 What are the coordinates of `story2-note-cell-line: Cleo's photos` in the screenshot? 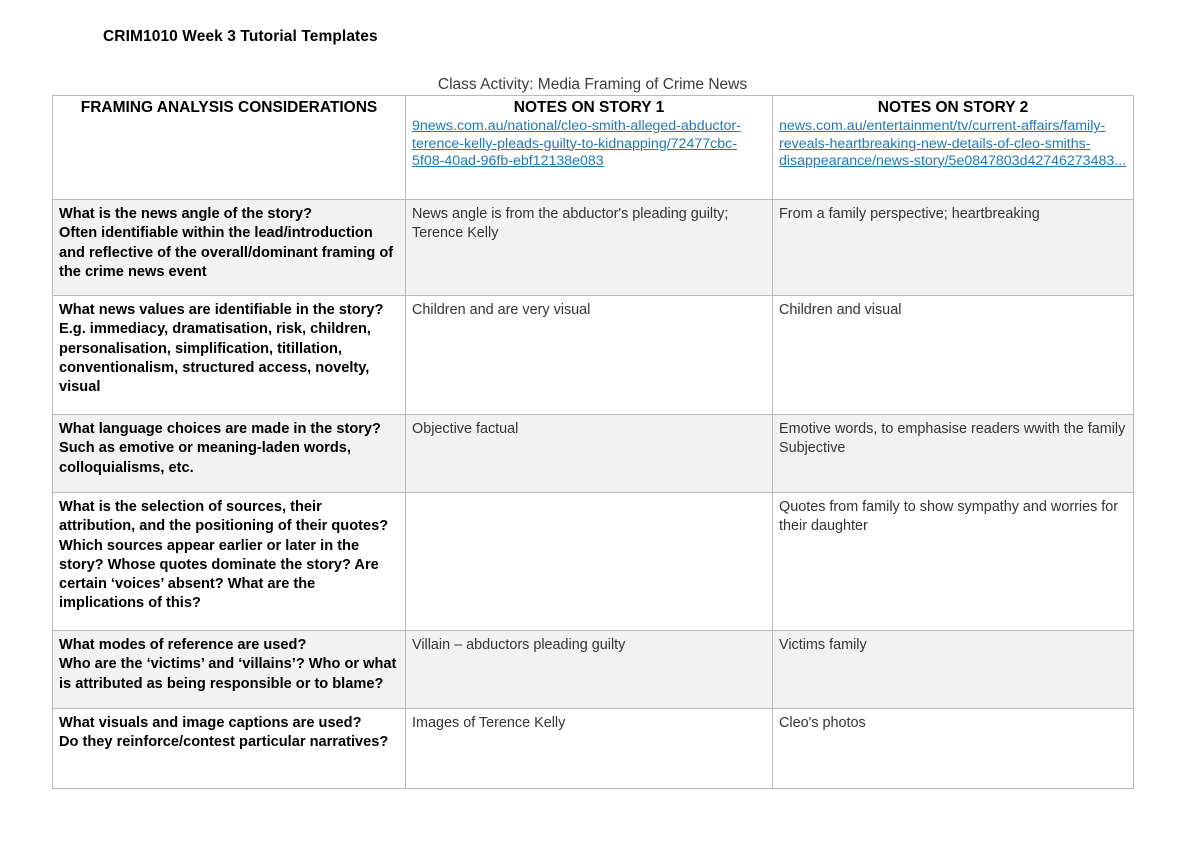 It's located at (822, 723).